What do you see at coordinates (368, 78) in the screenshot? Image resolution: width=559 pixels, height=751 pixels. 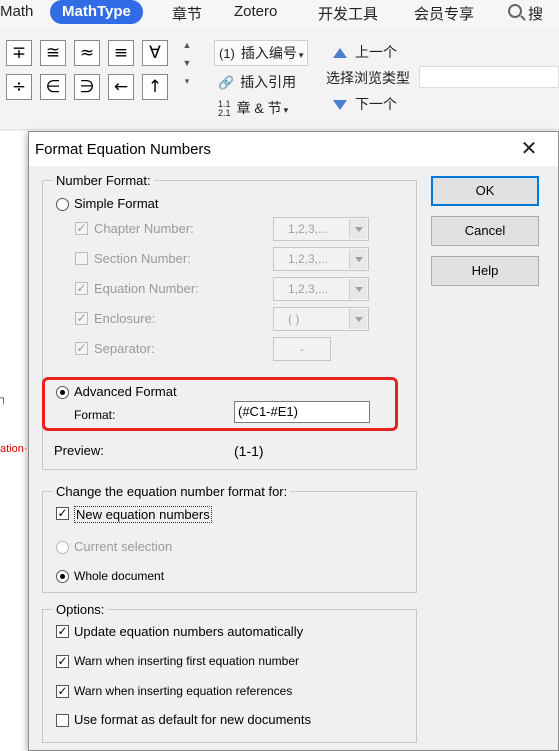 I see `browse-type-label: 选择浏览类型` at bounding box center [368, 78].